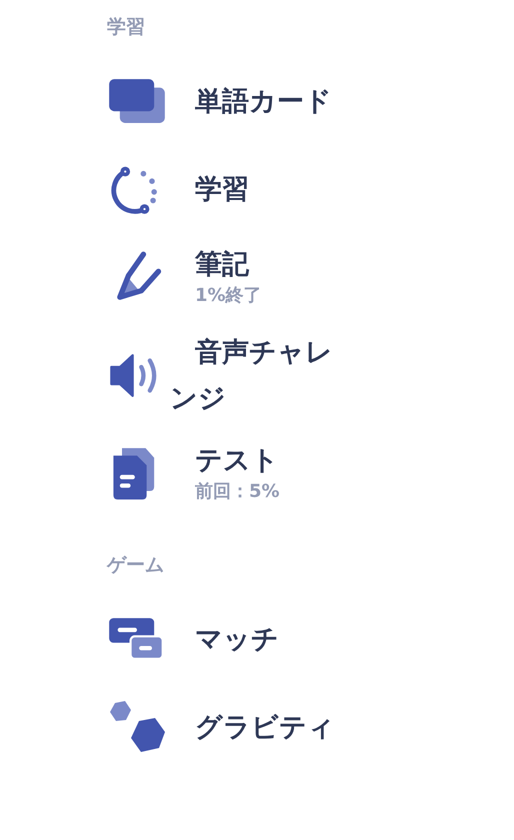  I want to click on menu-item-label: 学習, so click(222, 190).